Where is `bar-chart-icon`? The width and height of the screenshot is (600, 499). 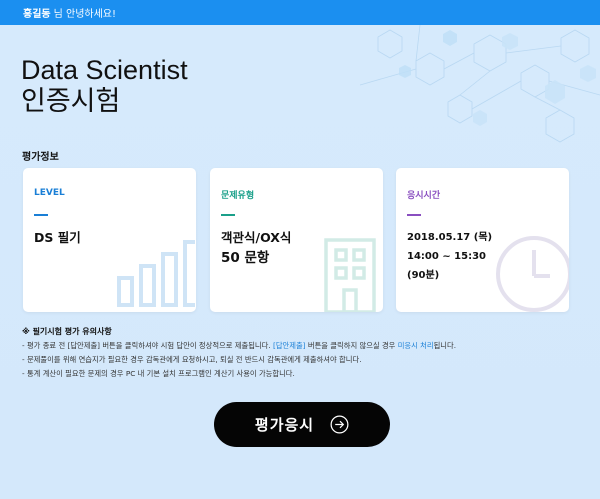 bar-chart-icon is located at coordinates (156, 273).